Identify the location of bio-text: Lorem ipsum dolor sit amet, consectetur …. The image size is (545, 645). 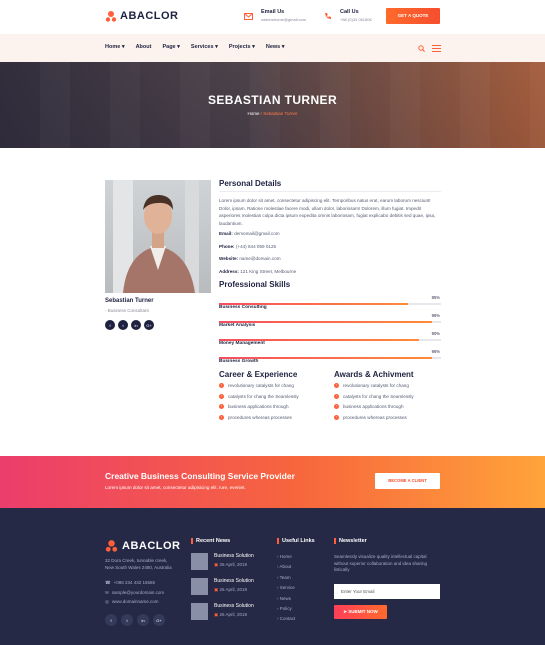
(327, 212).